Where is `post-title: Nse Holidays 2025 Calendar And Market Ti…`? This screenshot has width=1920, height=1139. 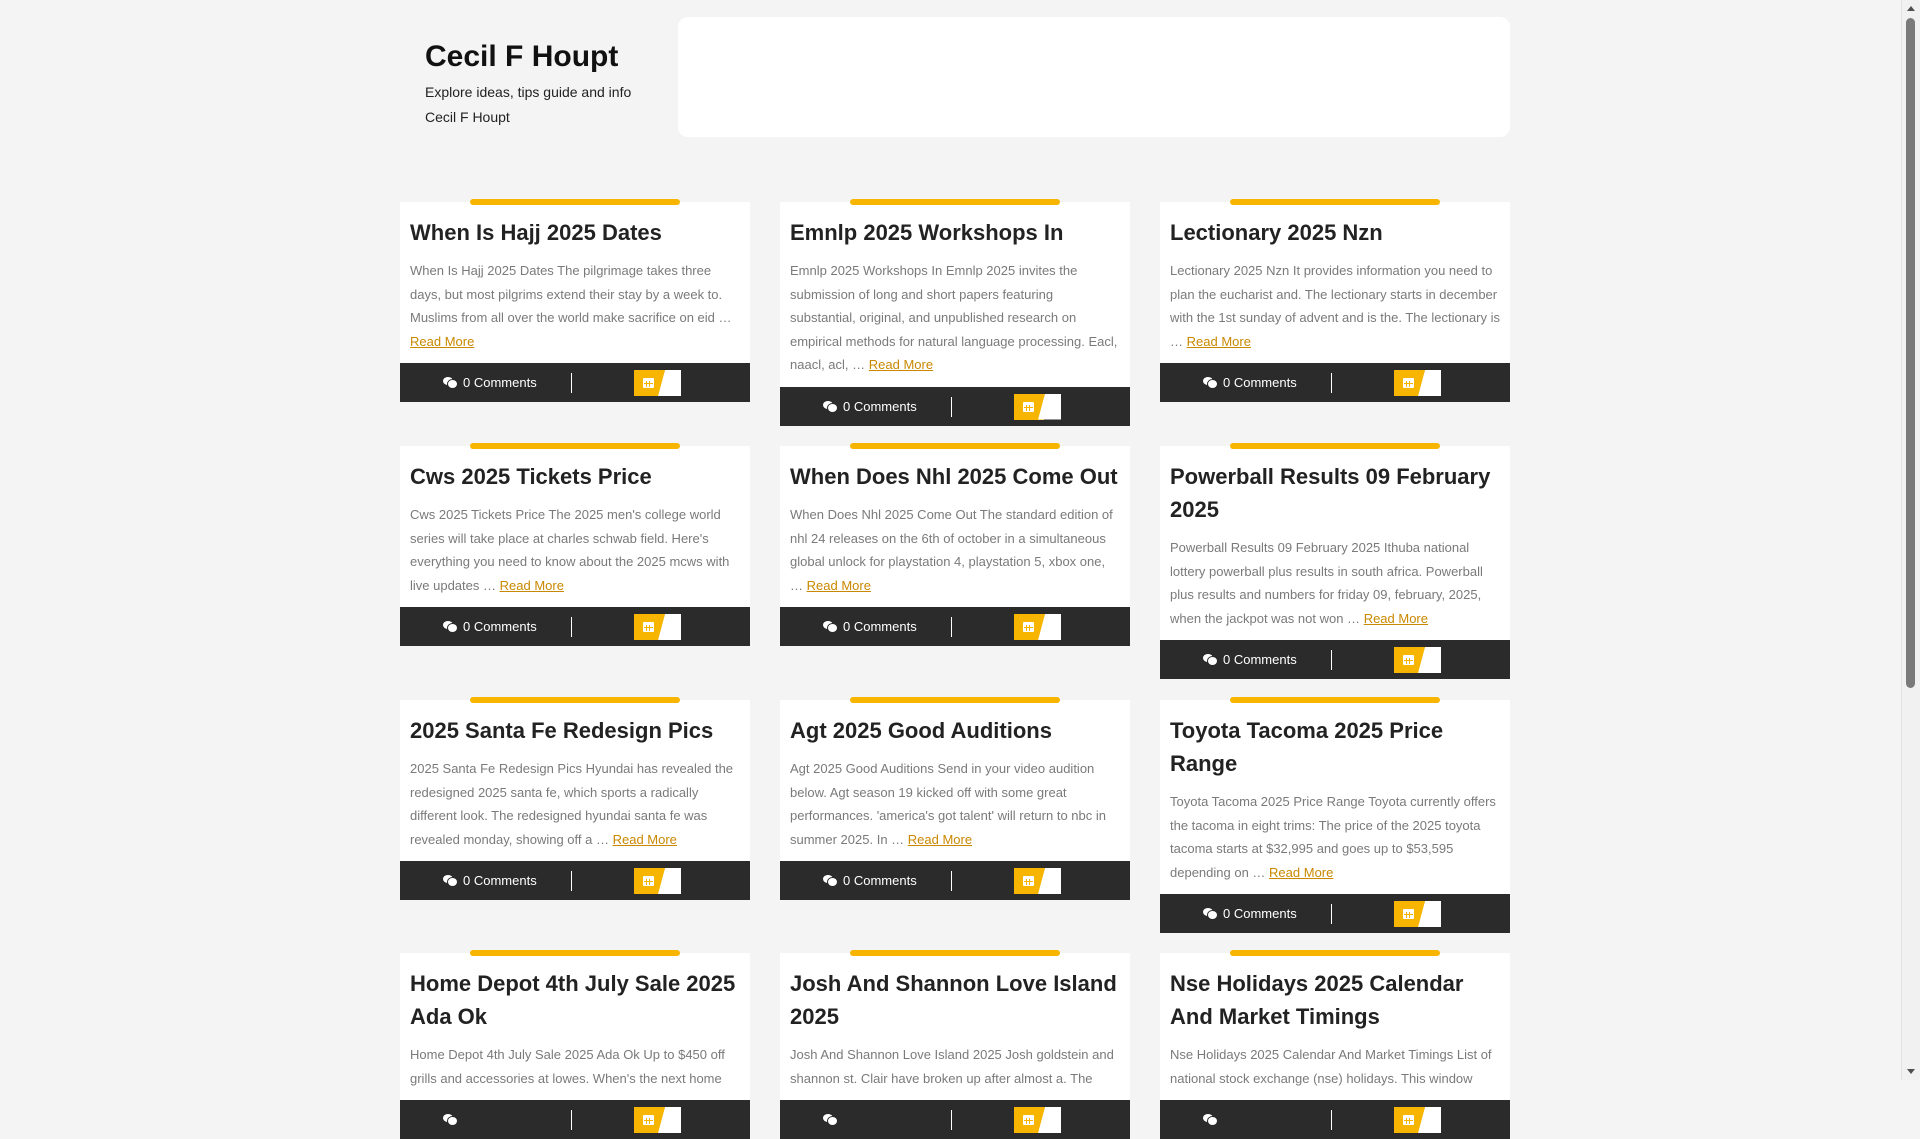 post-title: Nse Holidays 2025 Calendar And Market Ti… is located at coordinates (1335, 993).